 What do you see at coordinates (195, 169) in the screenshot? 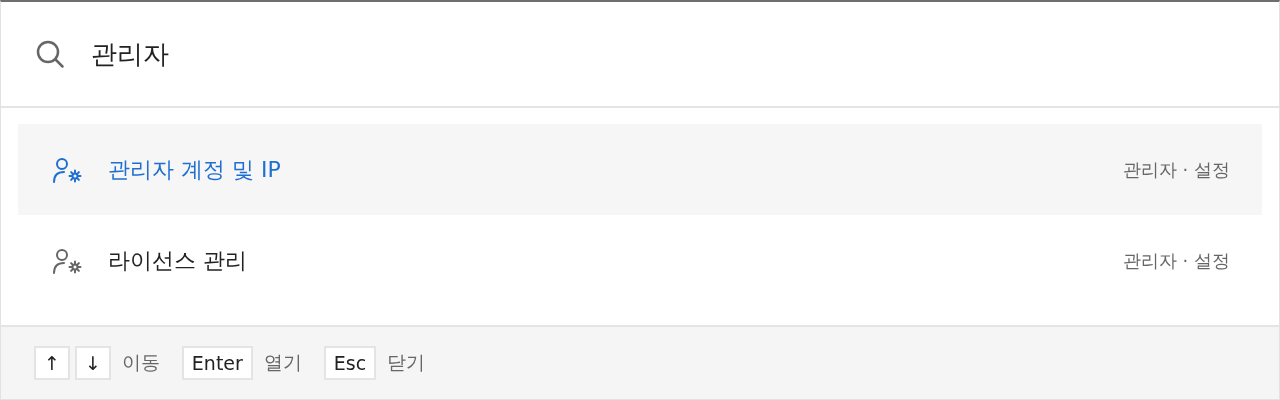
I see `result-title: 관리자 계정 및 IP` at bounding box center [195, 169].